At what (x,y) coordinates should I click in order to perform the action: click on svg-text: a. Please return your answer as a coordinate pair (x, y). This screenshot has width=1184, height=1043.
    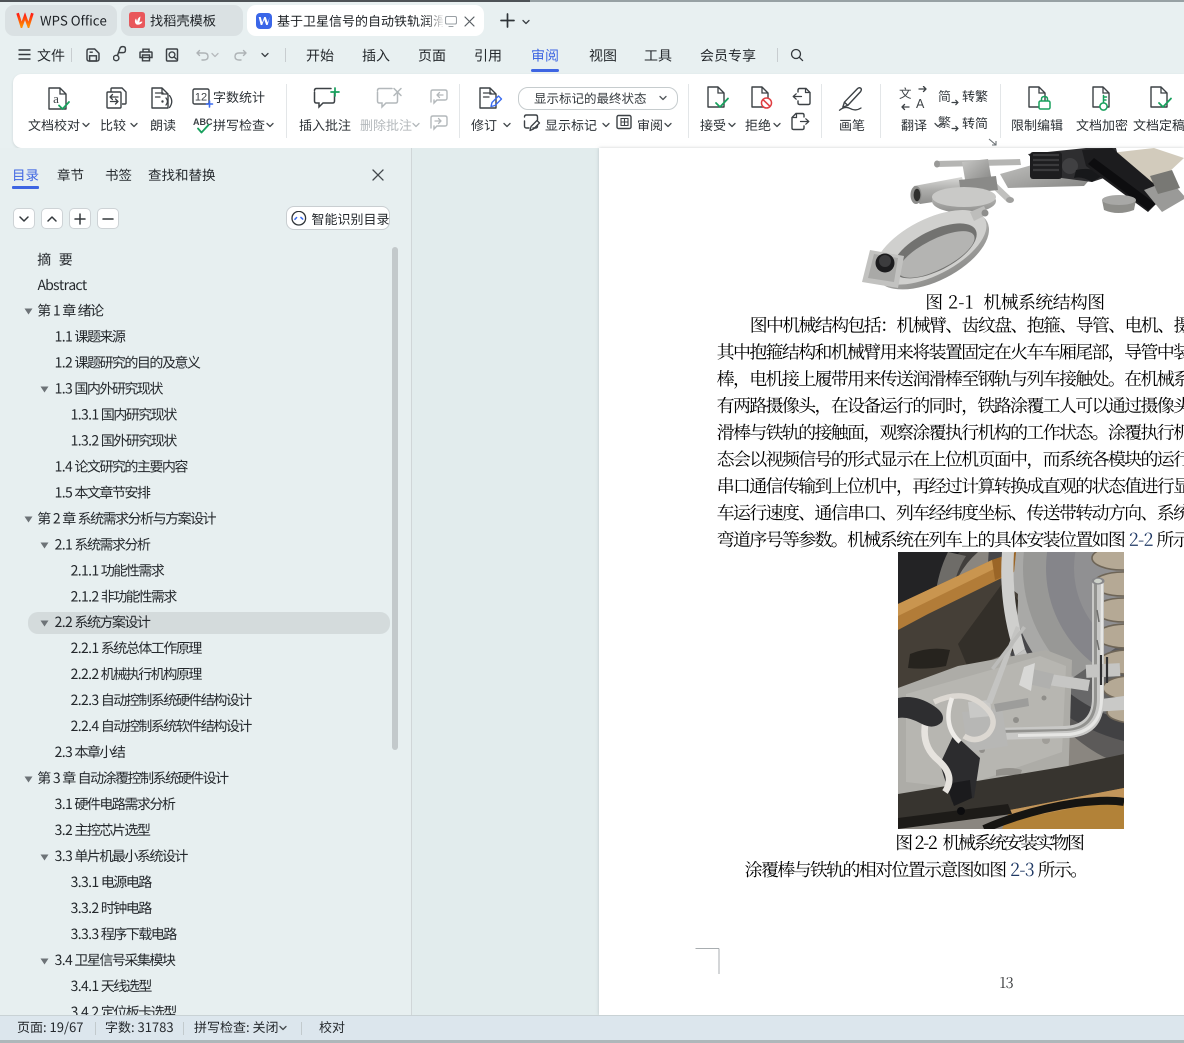
    Looking at the image, I should click on (56, 98).